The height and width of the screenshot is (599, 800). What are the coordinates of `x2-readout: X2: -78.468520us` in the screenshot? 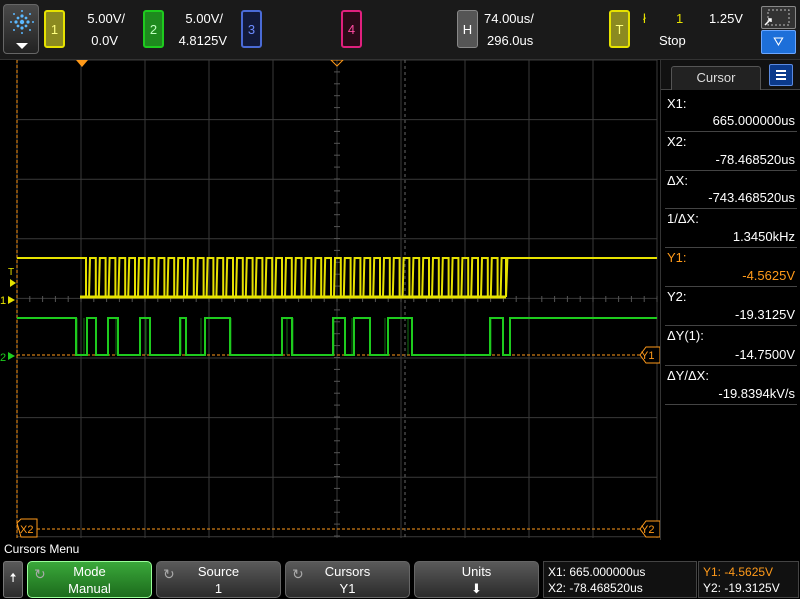 It's located at (595, 588).